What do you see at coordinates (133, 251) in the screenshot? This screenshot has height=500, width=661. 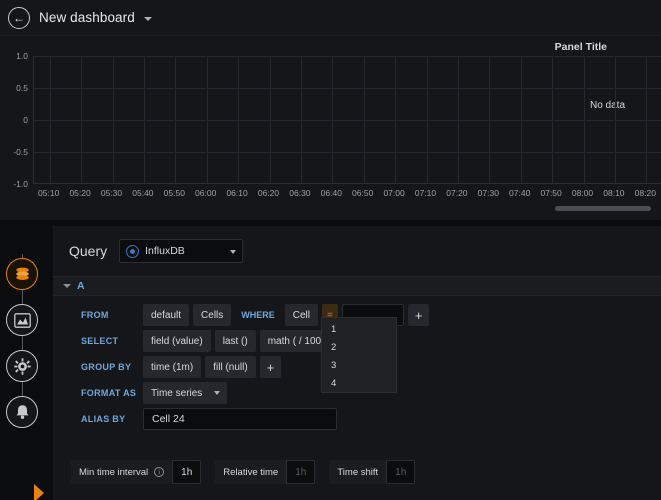 I see `influxdb-icon` at bounding box center [133, 251].